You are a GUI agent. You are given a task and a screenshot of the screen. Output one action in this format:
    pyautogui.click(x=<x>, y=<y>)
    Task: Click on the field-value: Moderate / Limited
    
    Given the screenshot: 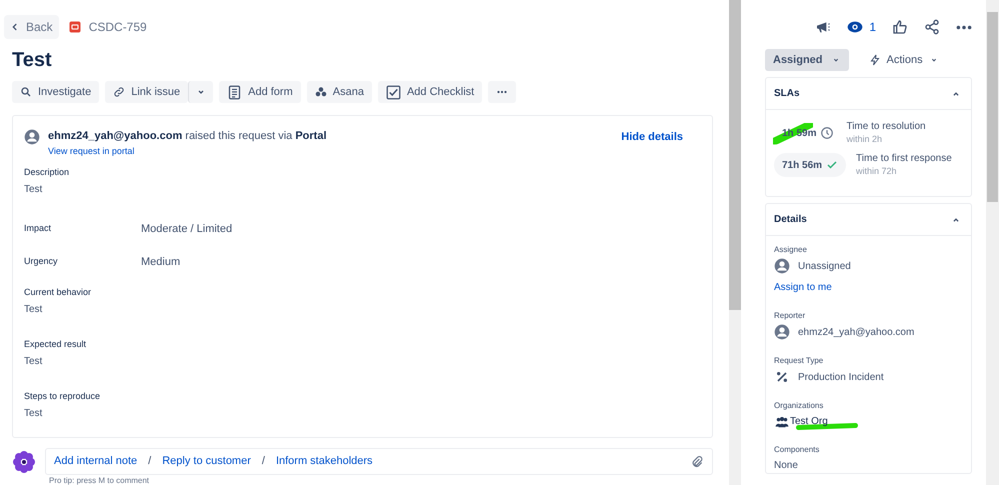 What is the action you would take?
    pyautogui.click(x=186, y=229)
    